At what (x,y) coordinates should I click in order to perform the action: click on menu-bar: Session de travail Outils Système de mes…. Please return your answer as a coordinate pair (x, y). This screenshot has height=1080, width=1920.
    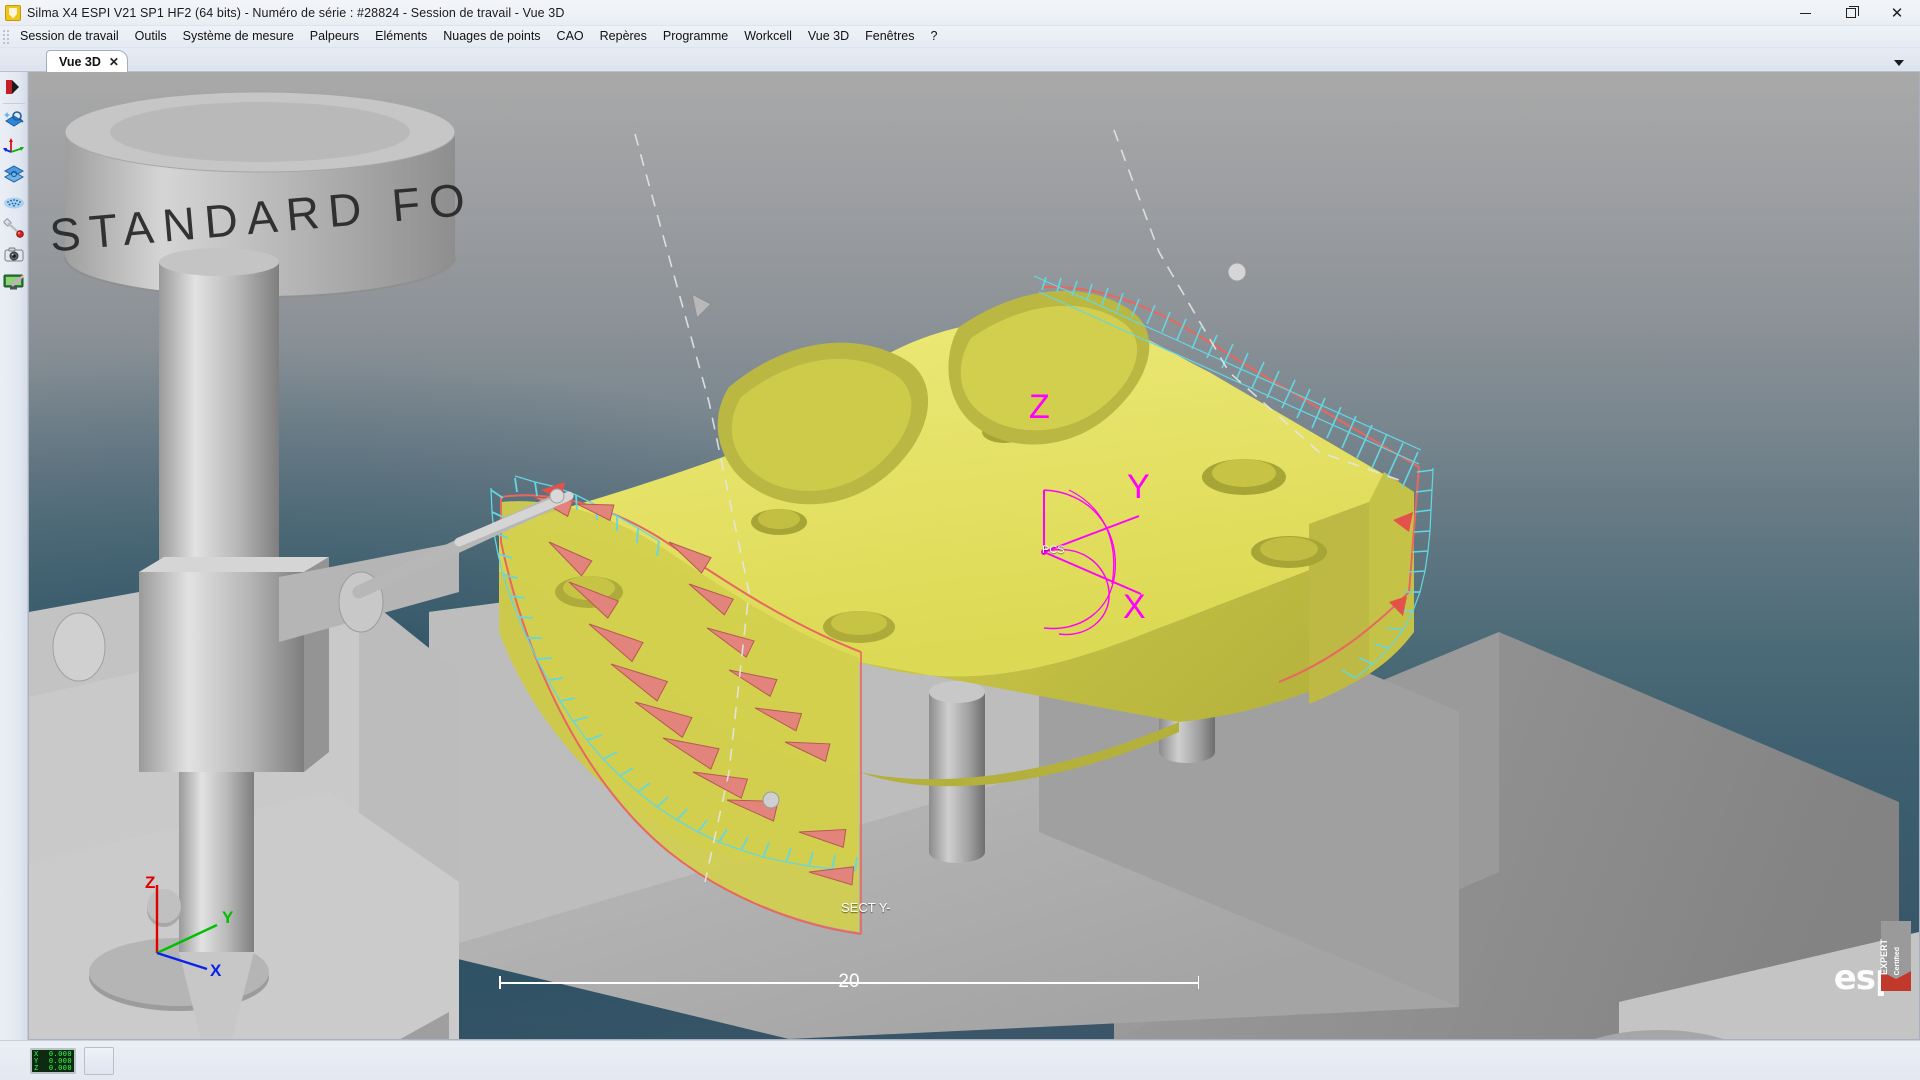
    Looking at the image, I should click on (960, 37).